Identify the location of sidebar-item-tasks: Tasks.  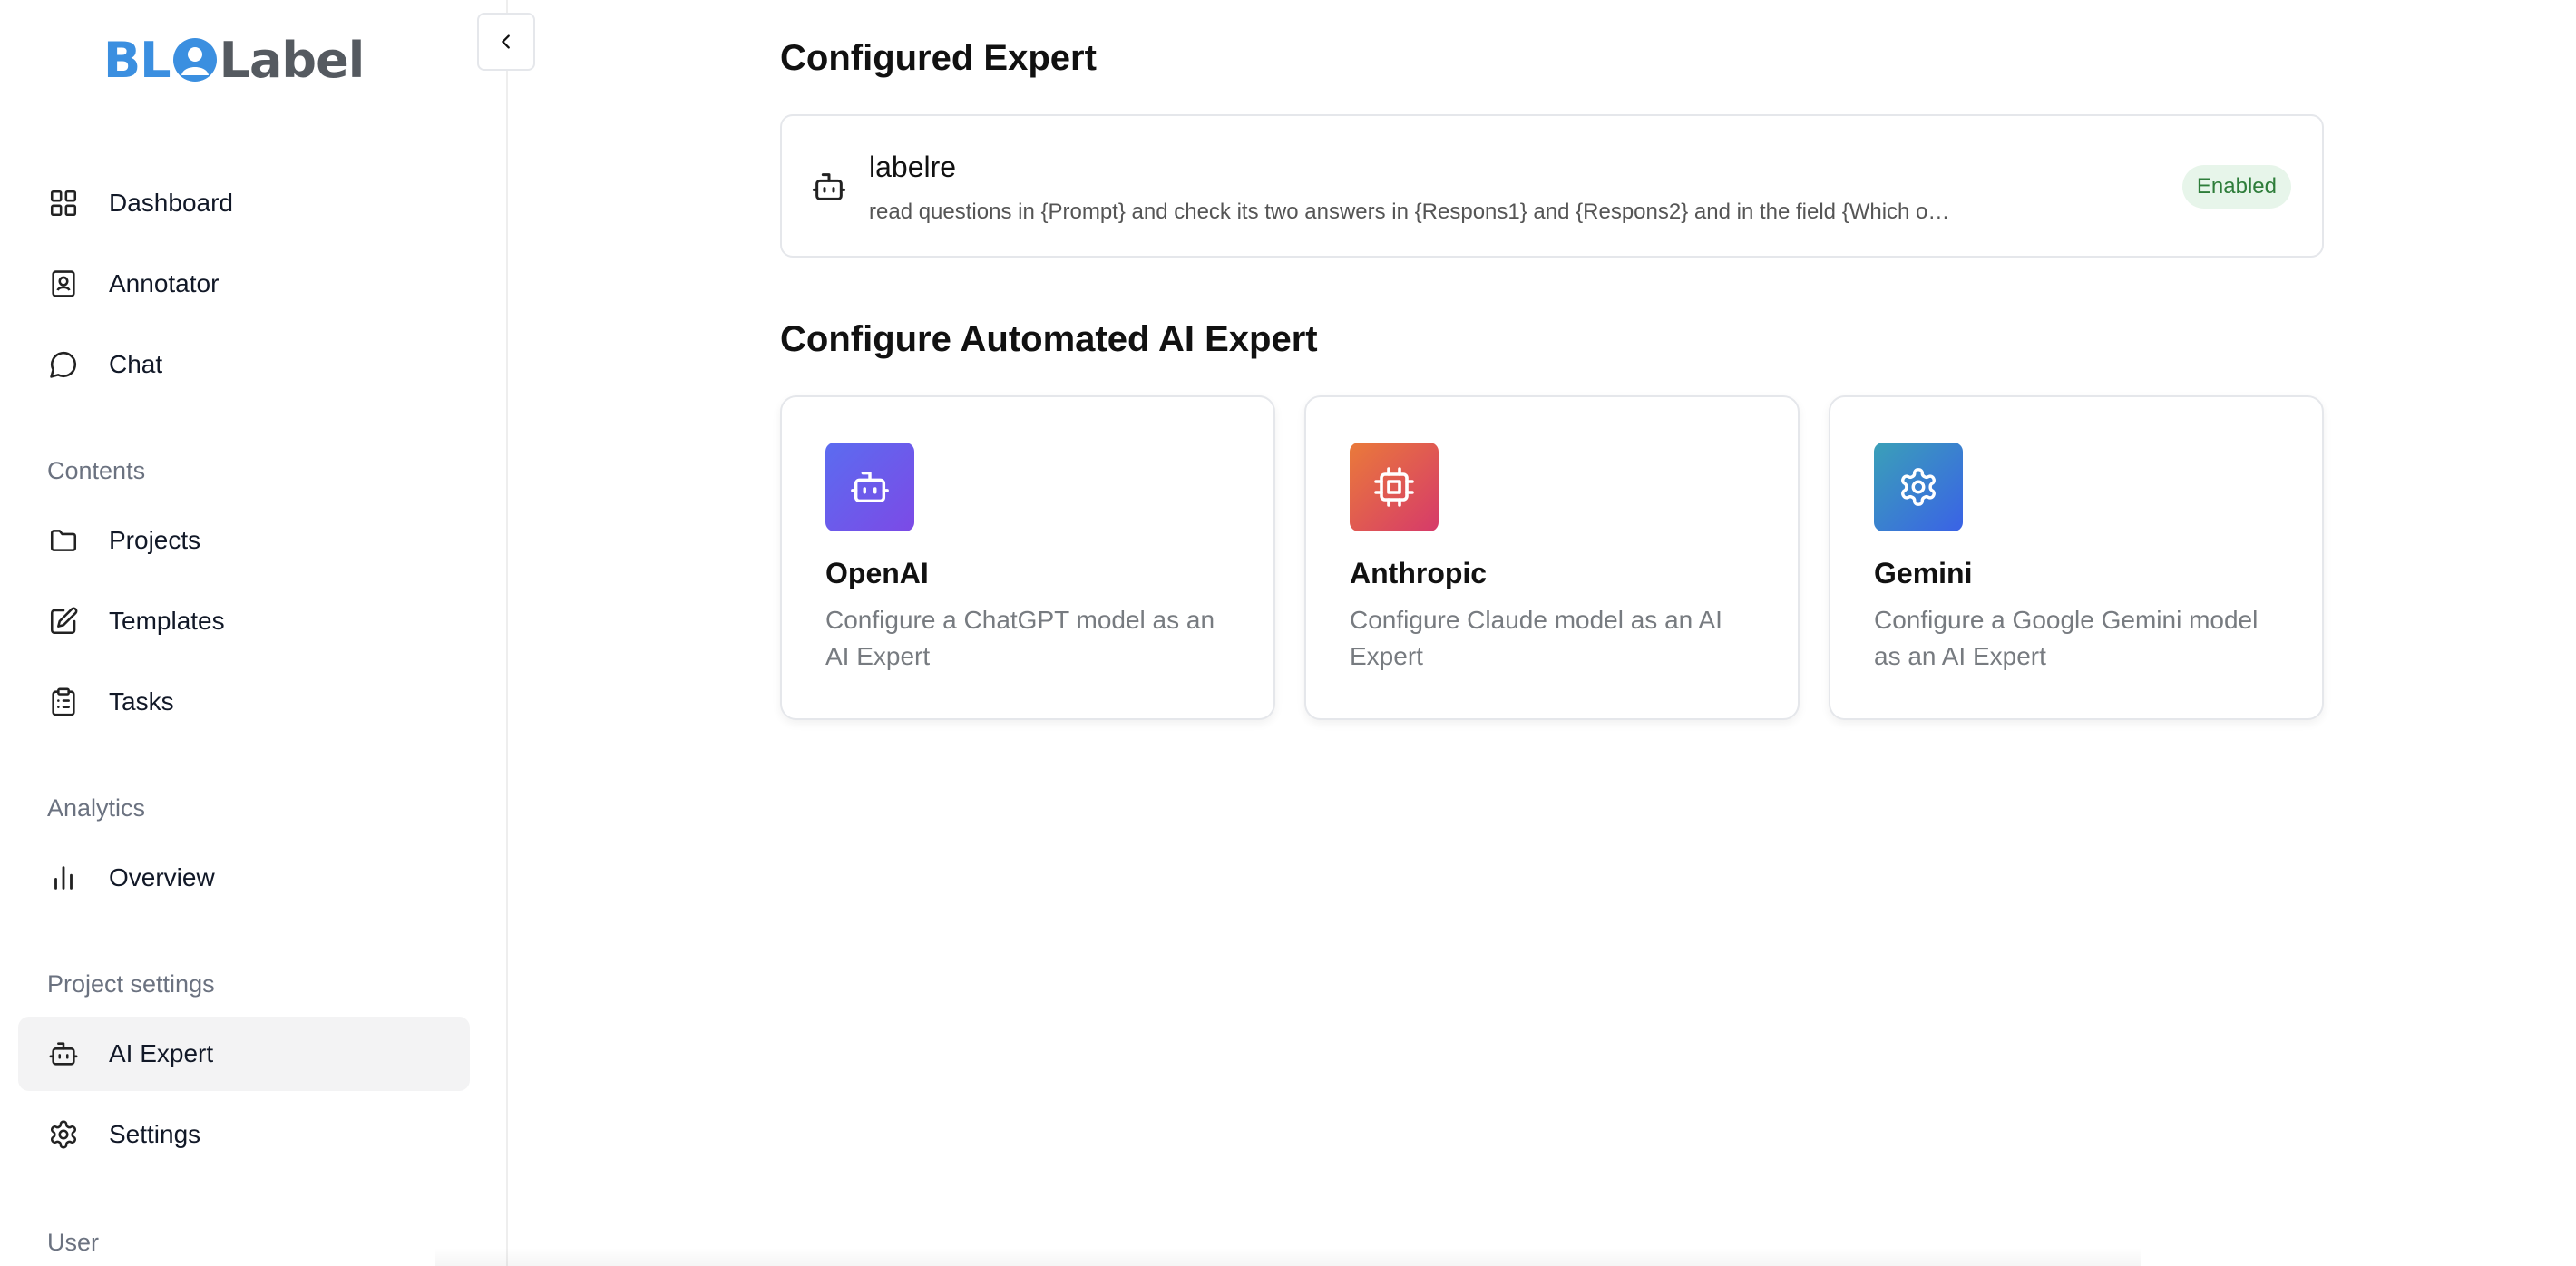
(244, 702).